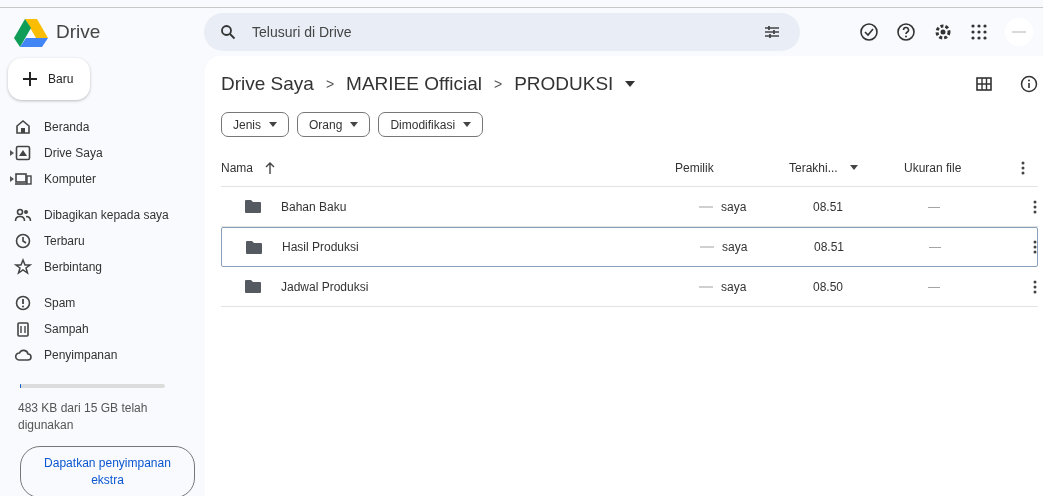 This screenshot has height=496, width=1043. I want to click on filter-chip: Orang, so click(334, 124).